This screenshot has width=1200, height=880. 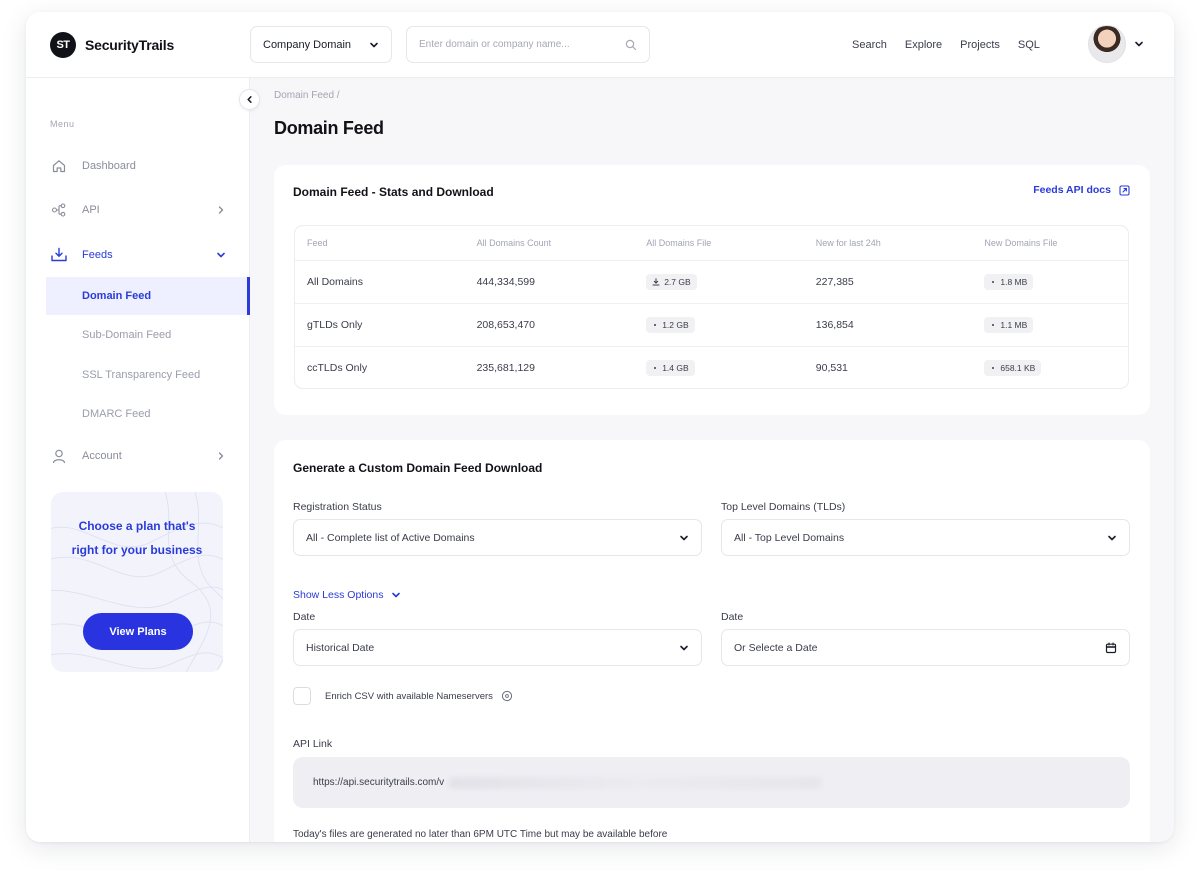 I want to click on download-new-file-chip: 1.1 MB, so click(x=1009, y=325).